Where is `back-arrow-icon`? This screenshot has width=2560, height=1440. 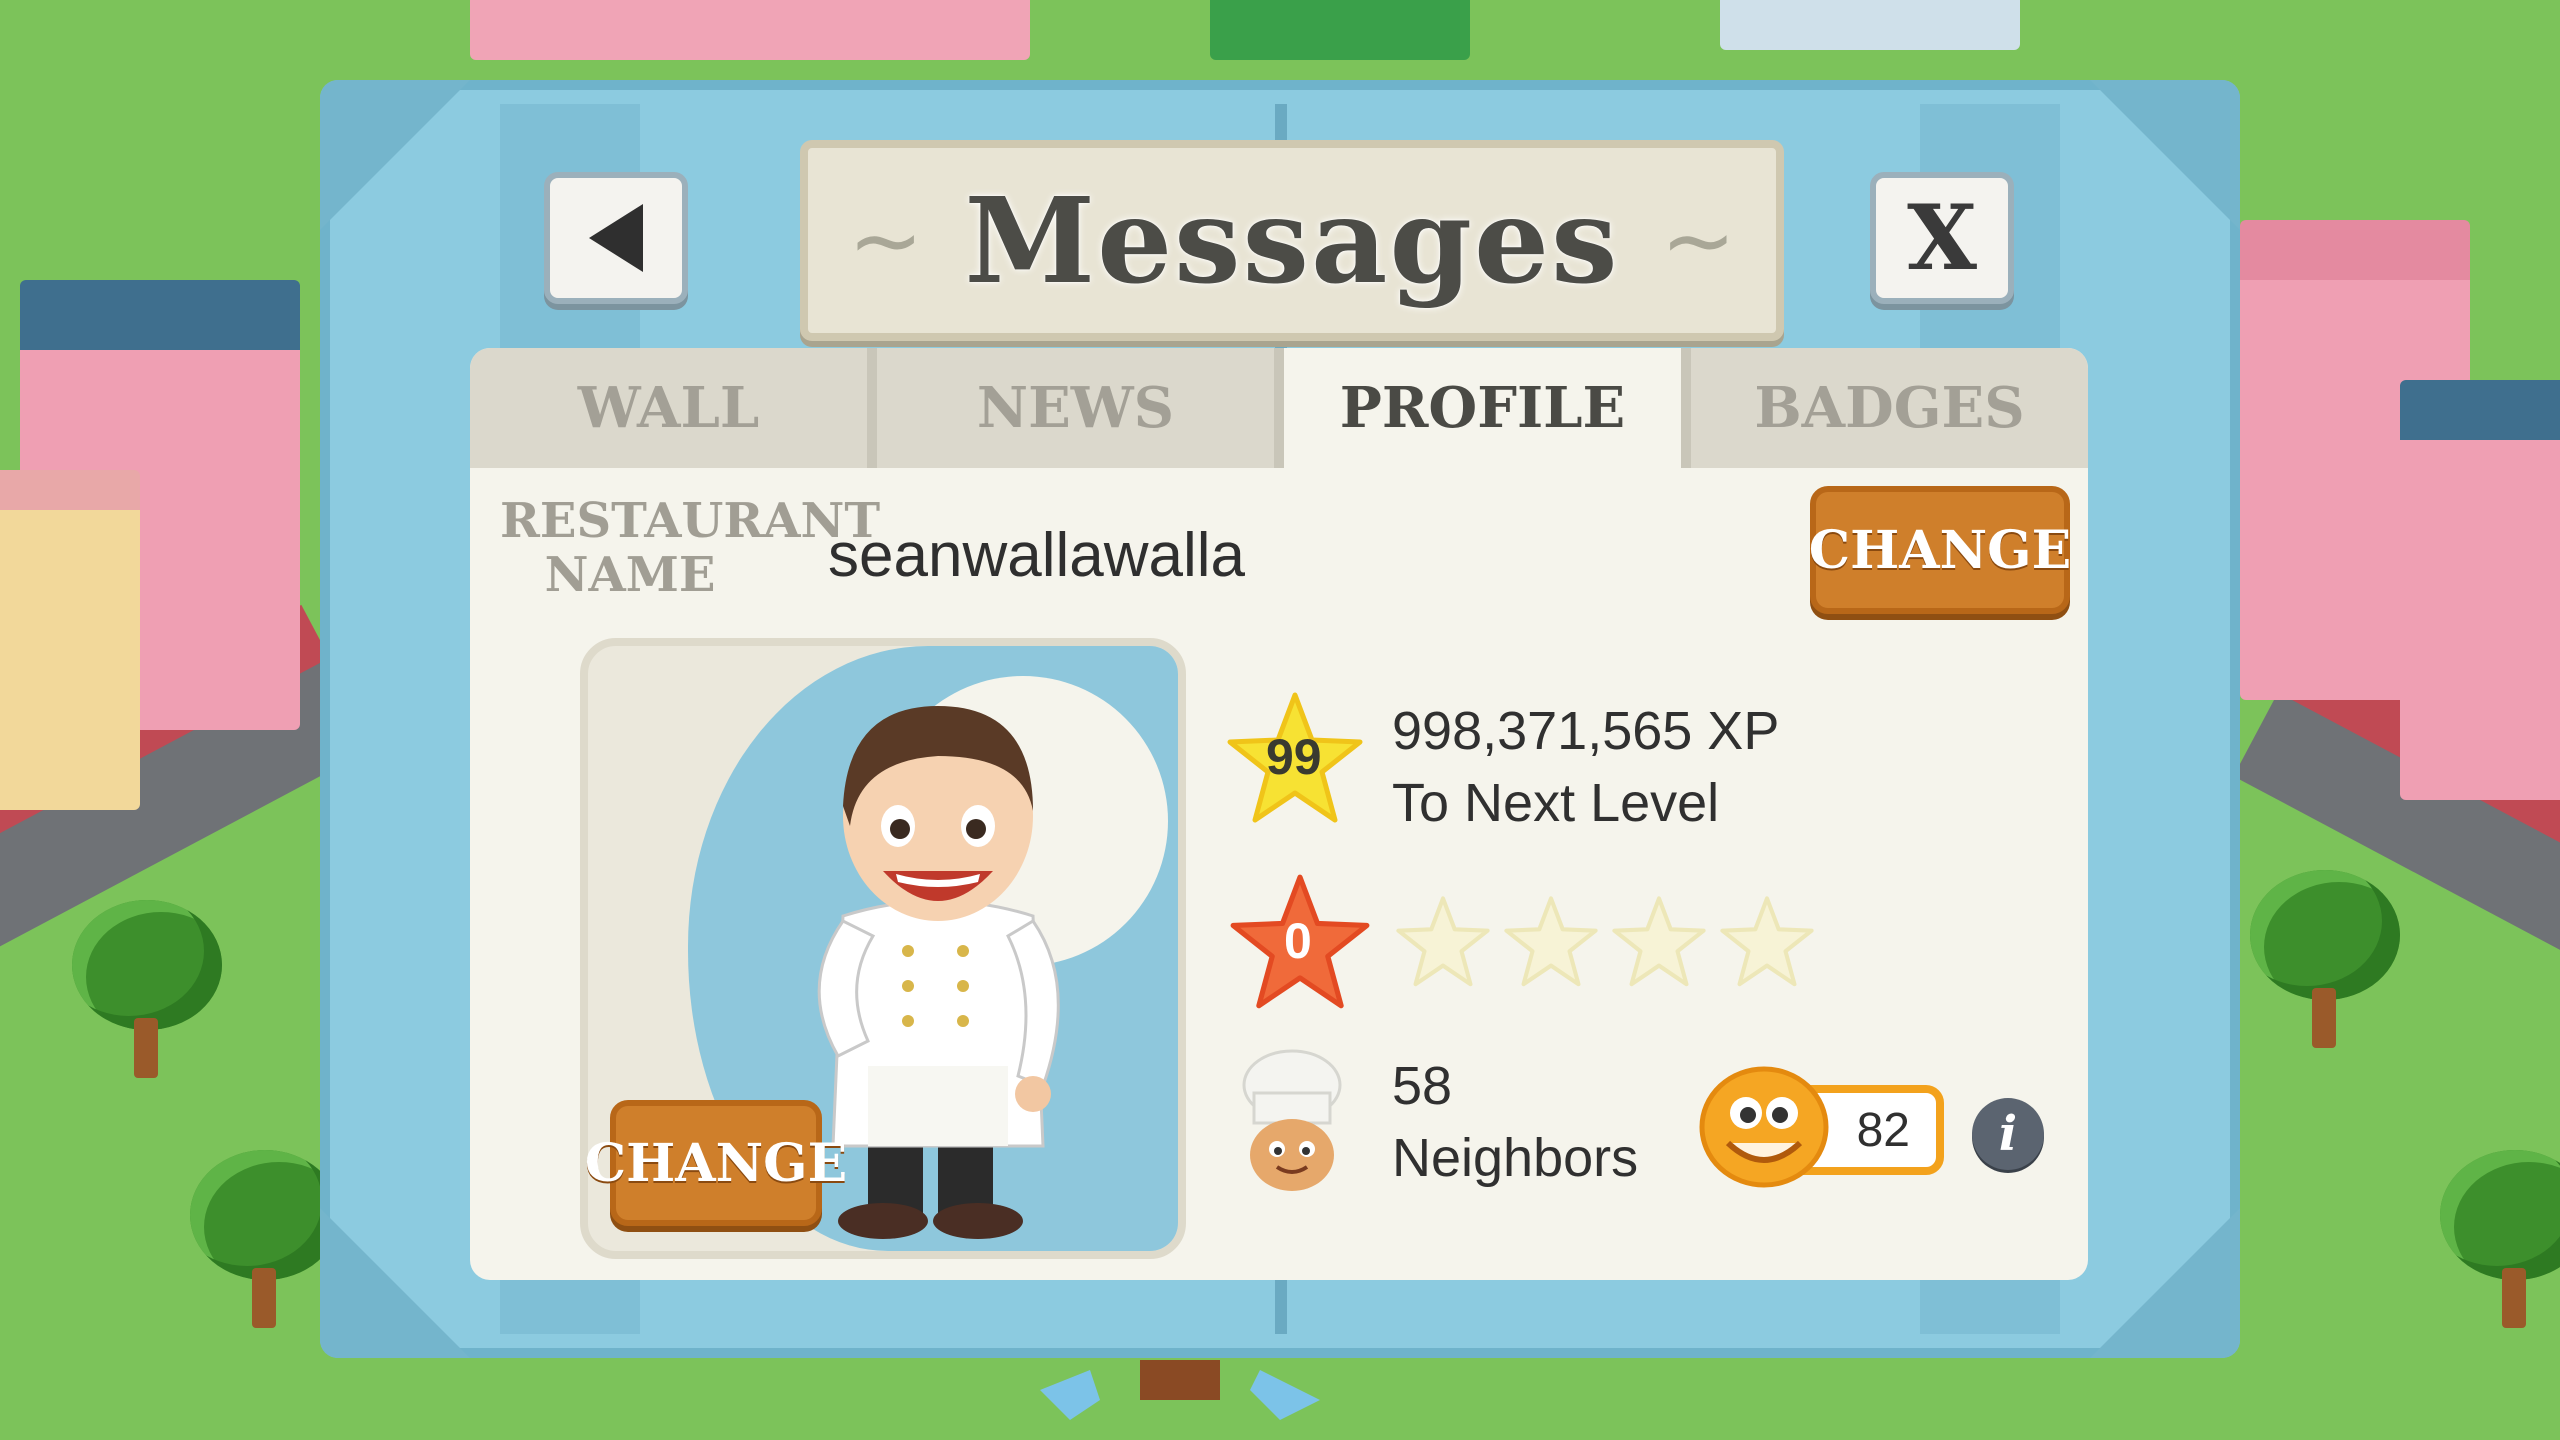
back-arrow-icon is located at coordinates (616, 238).